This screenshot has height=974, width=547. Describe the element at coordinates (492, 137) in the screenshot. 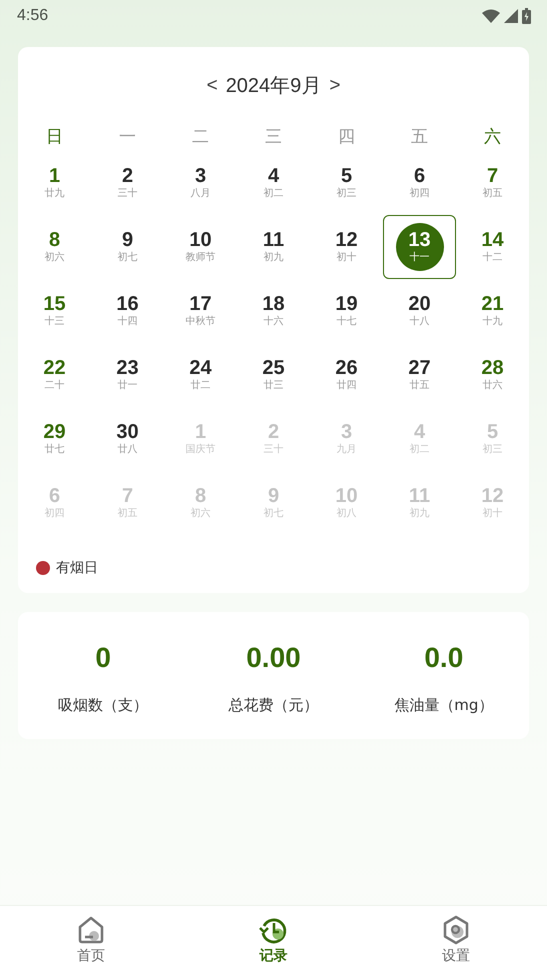

I see `weekday-label: 六` at that location.